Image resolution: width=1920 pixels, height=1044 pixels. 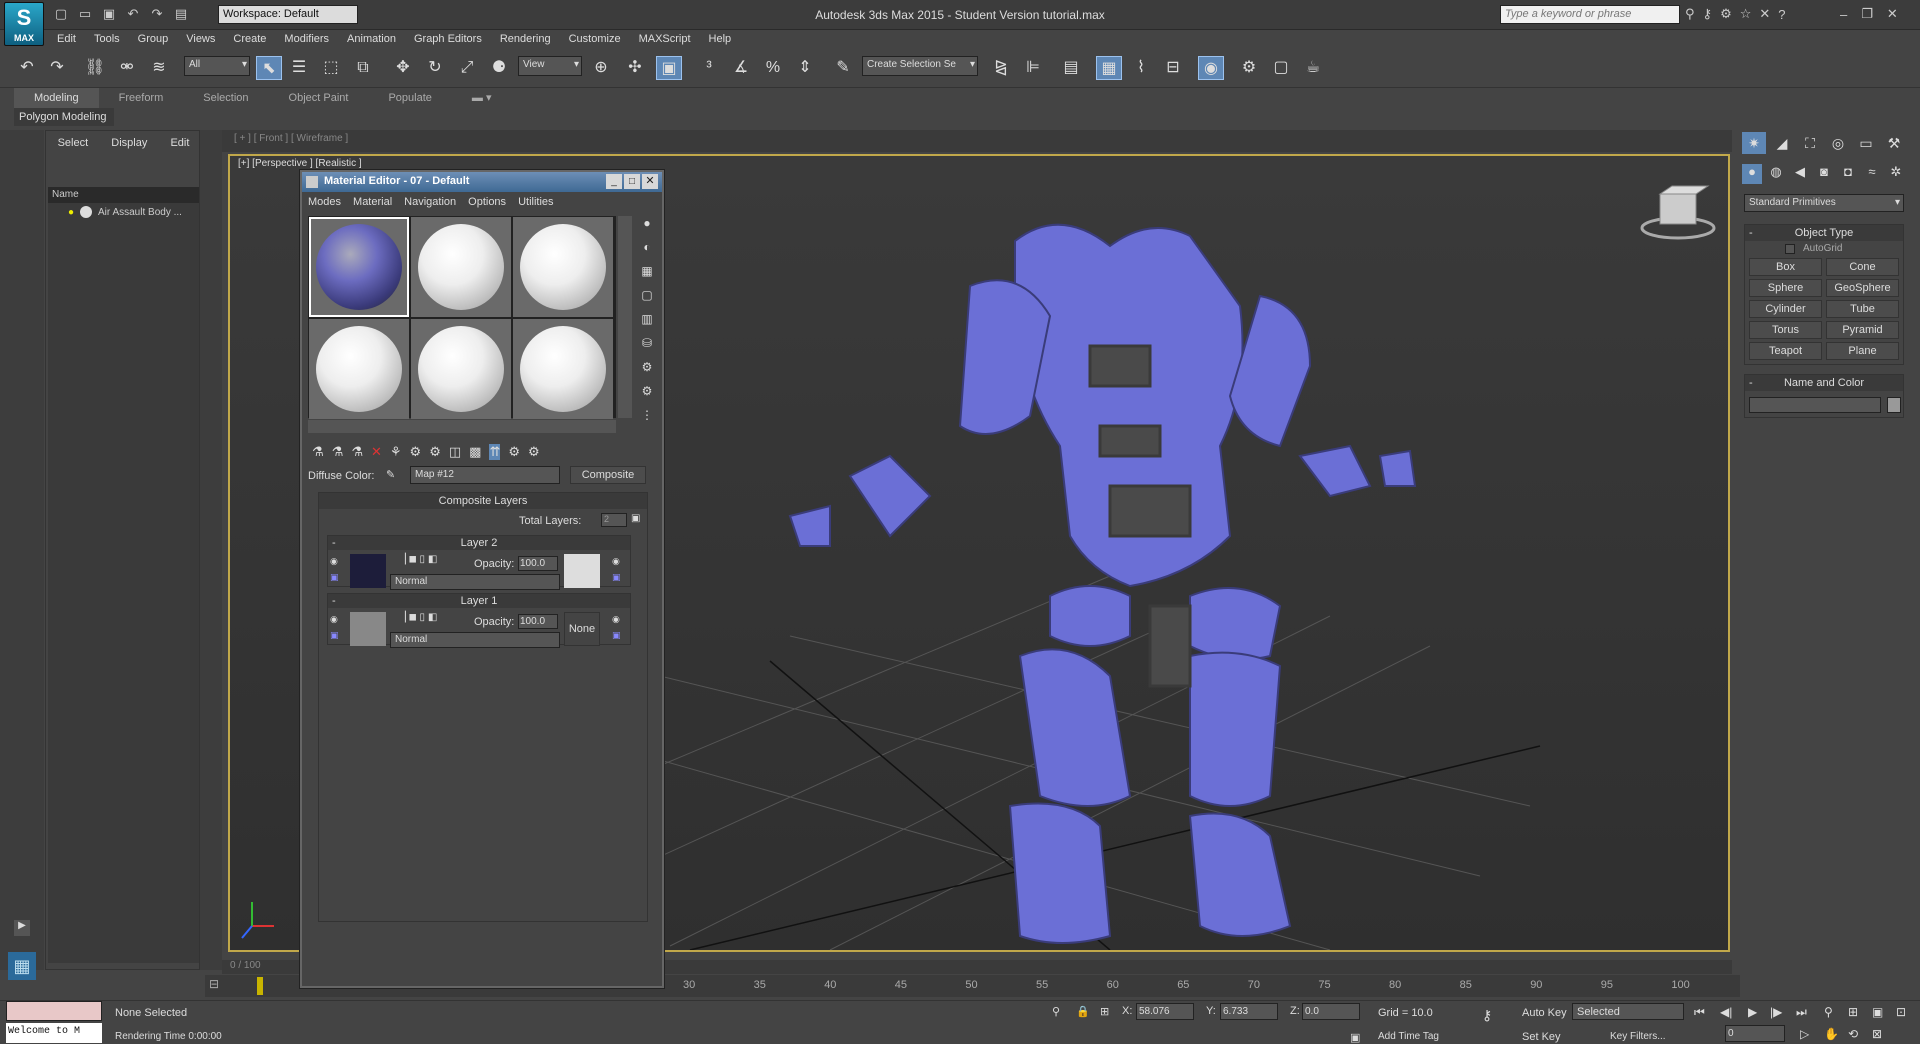 I want to click on opacity-input: 100.0, so click(x=538, y=621).